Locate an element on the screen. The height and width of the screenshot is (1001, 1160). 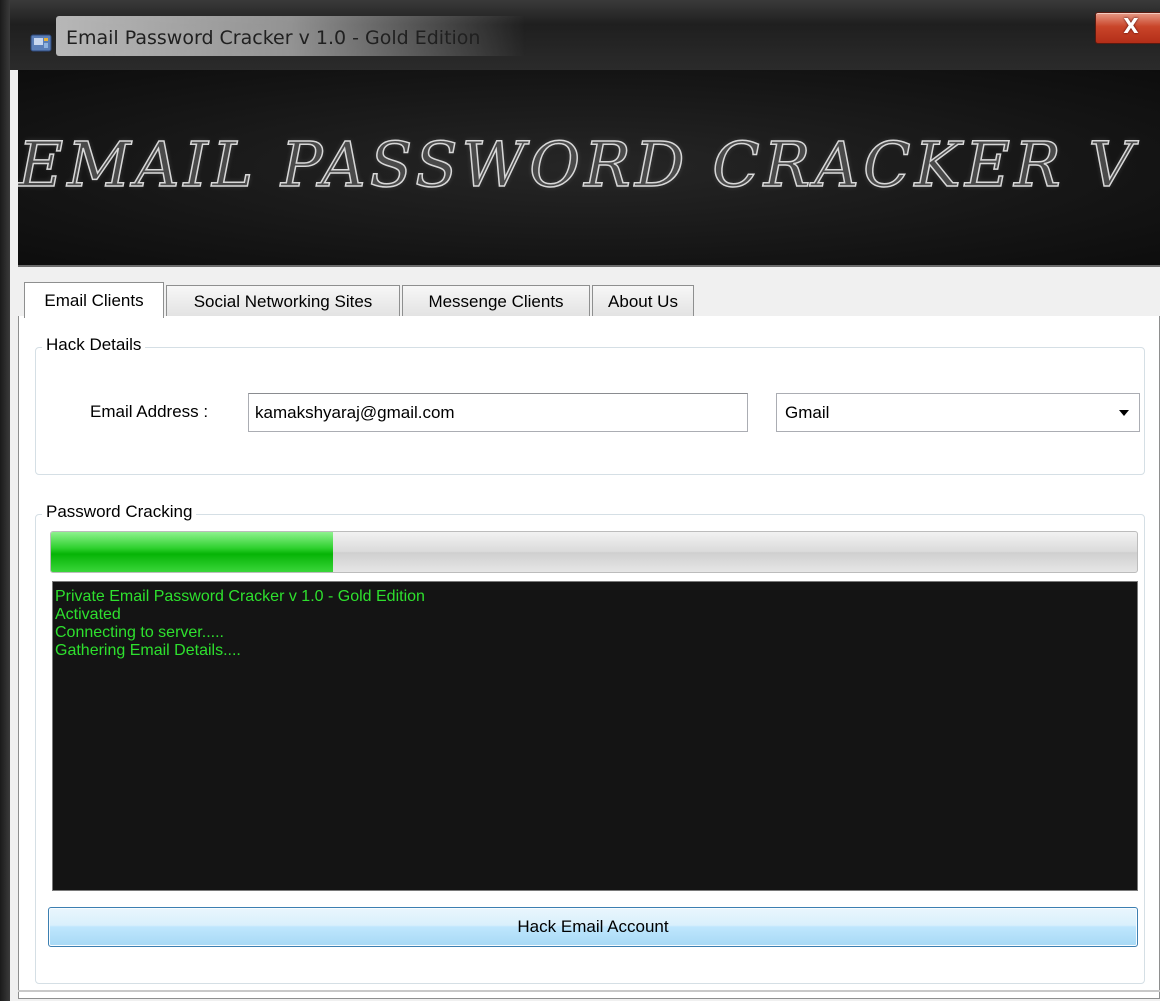
email-address-label: Email Address : is located at coordinates (149, 411).